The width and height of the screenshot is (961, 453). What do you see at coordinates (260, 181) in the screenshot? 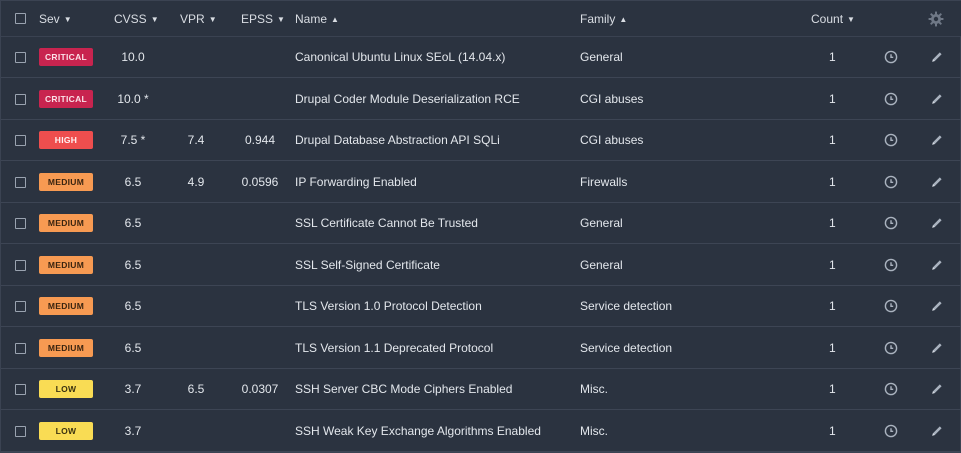
I see `epss-score: 0.0596` at bounding box center [260, 181].